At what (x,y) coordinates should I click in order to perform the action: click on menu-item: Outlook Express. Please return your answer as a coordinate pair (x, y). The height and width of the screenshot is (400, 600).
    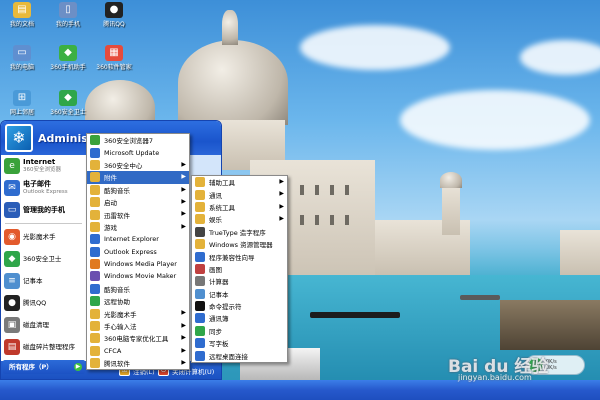
    Looking at the image, I should click on (138, 252).